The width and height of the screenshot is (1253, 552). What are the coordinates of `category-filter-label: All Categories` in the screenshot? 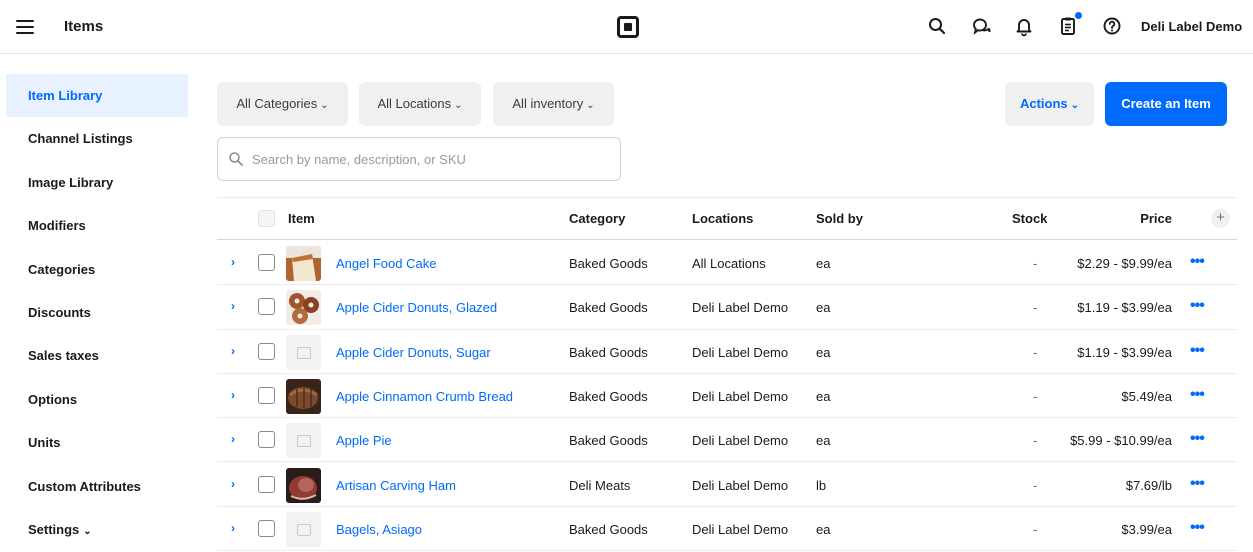 It's located at (277, 103).